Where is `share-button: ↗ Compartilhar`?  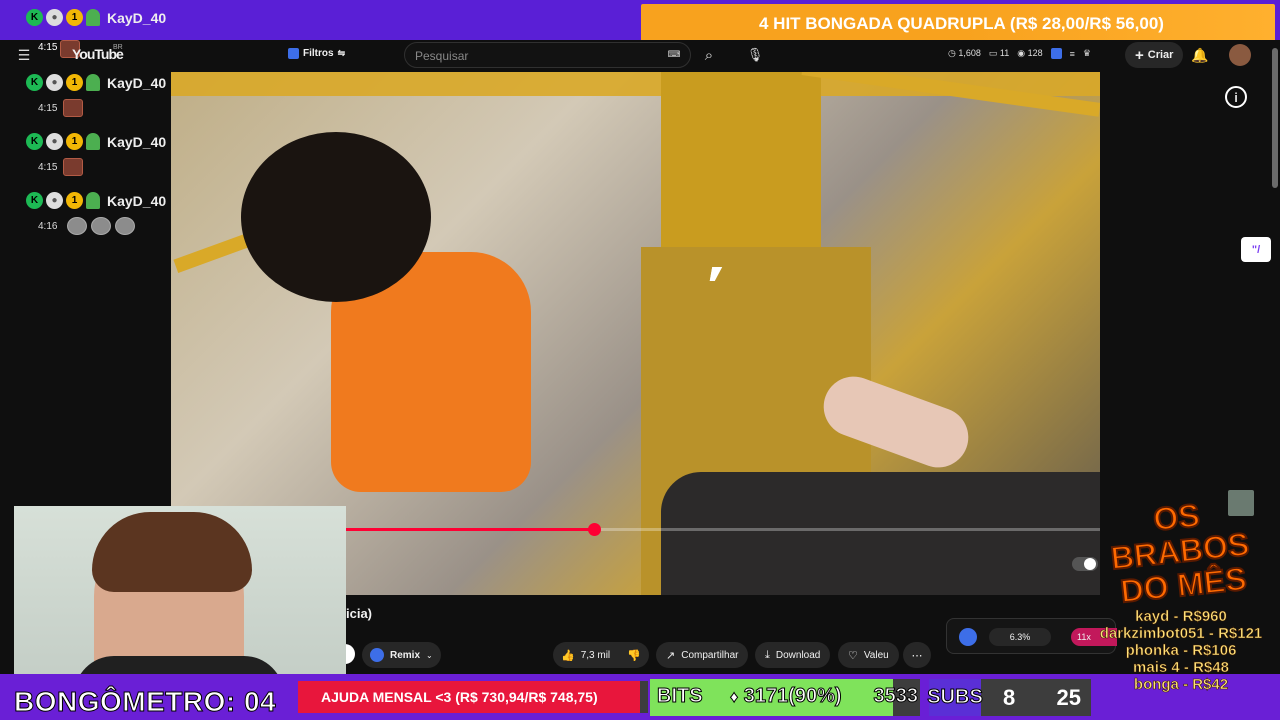 share-button: ↗ Compartilhar is located at coordinates (702, 655).